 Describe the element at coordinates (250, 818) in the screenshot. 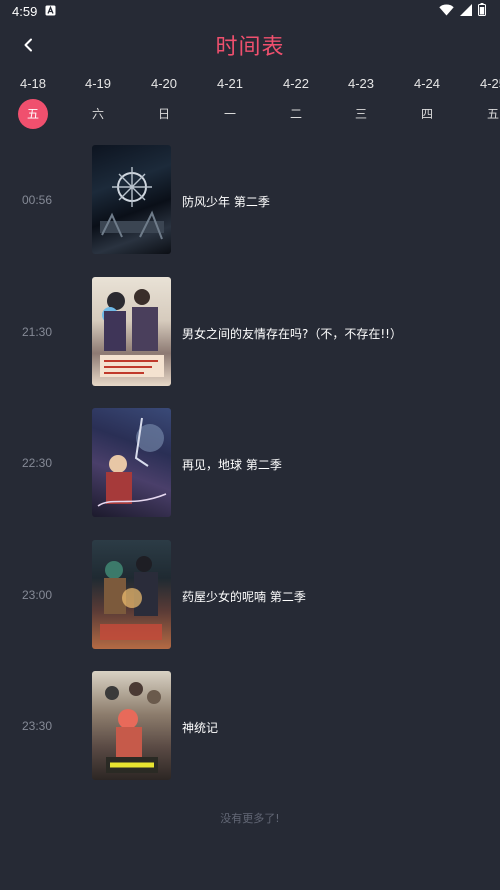

I see `no-more-text: 没有更多了!` at that location.